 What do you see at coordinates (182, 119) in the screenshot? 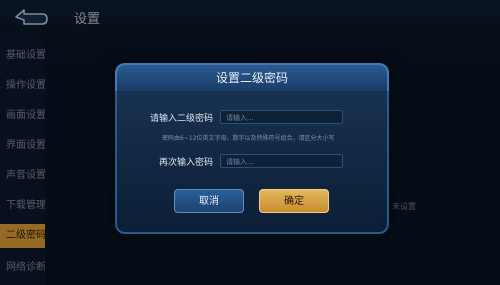
I see `password-label: 请输入二级密码` at bounding box center [182, 119].